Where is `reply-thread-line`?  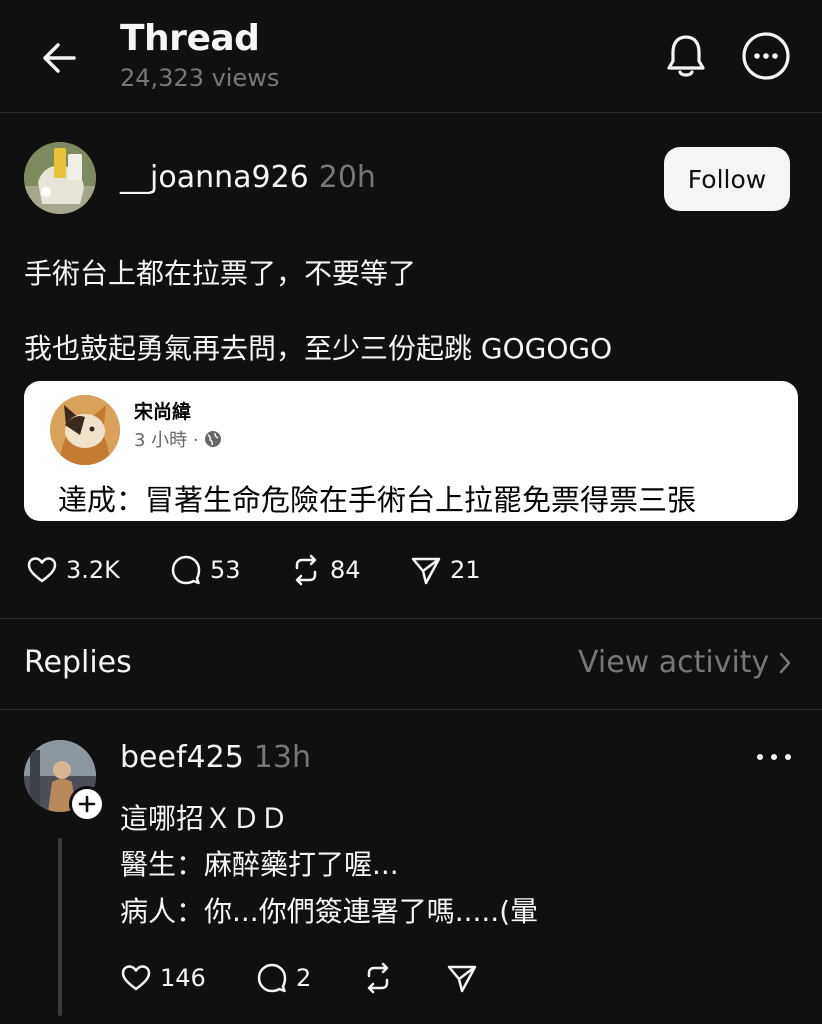 reply-thread-line is located at coordinates (60, 927).